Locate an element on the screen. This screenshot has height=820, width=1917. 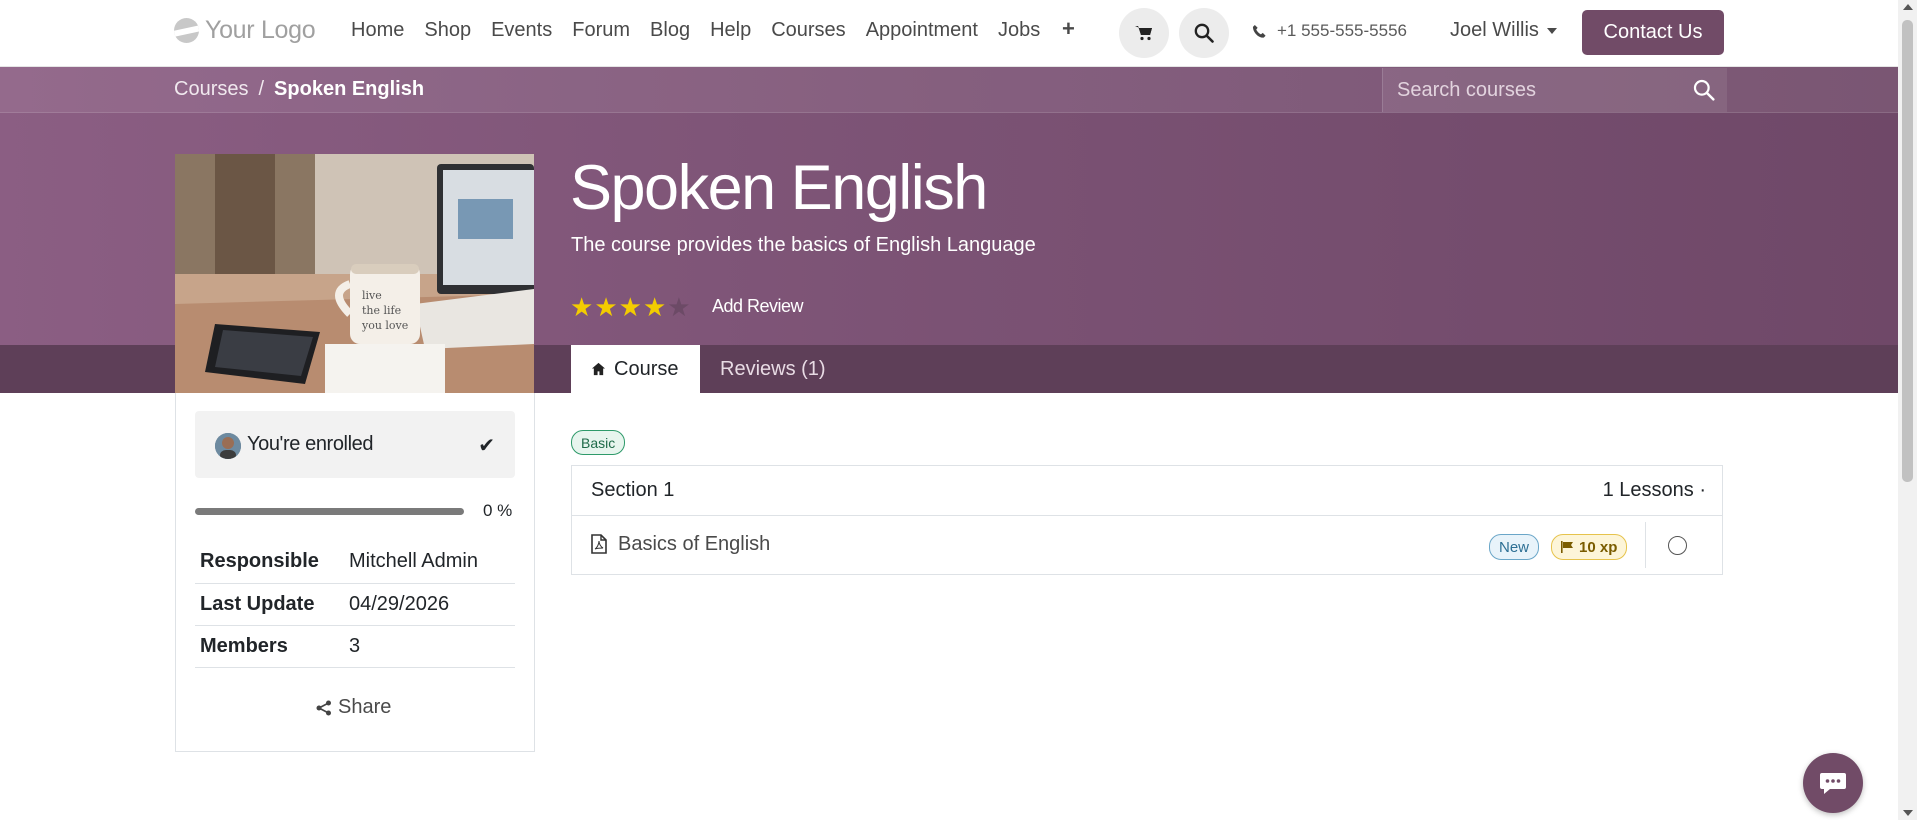
nav-shop: Shop is located at coordinates (447, 30).